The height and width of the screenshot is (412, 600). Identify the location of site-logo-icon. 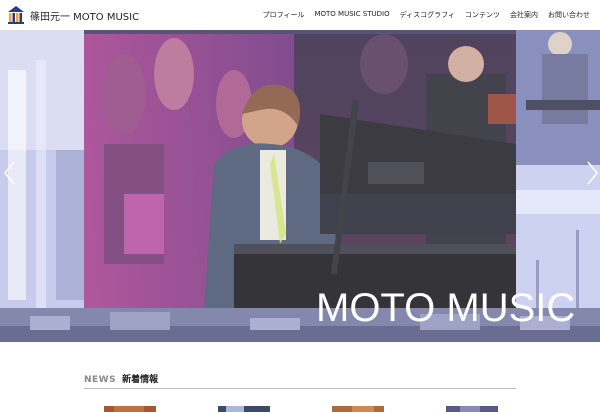
(16, 15).